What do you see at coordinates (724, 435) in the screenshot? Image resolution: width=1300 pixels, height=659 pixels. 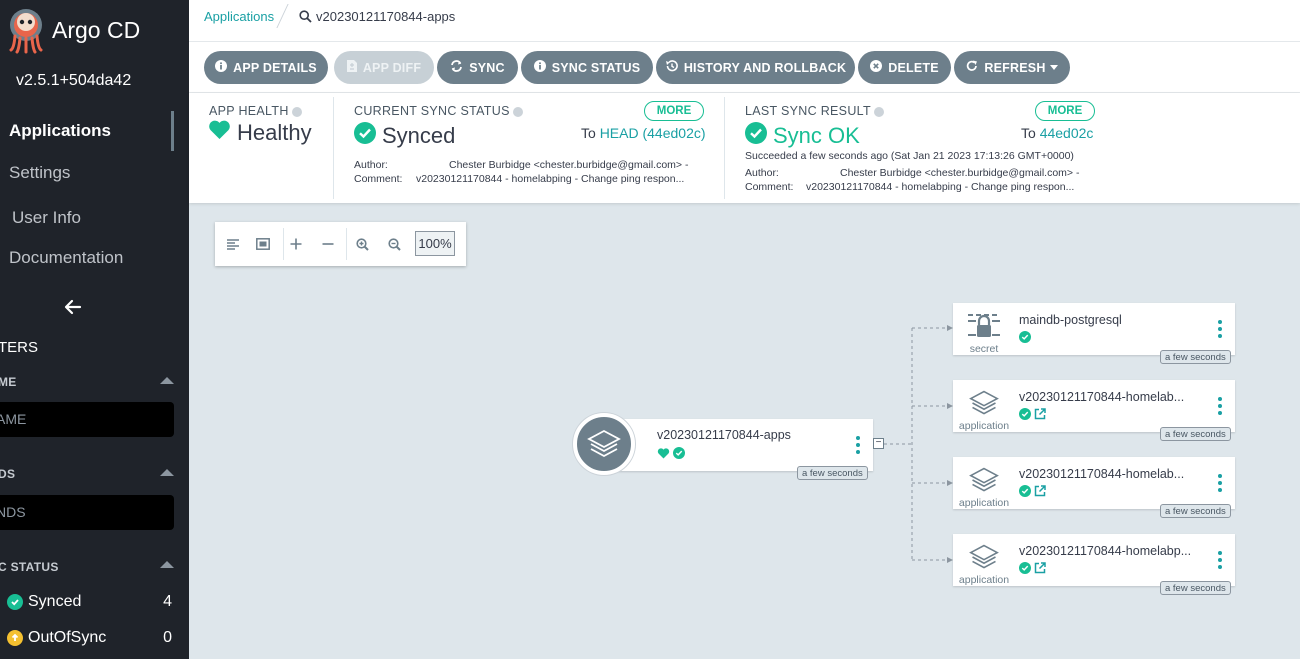 I see `root-app-title: v20230121170844-apps` at bounding box center [724, 435].